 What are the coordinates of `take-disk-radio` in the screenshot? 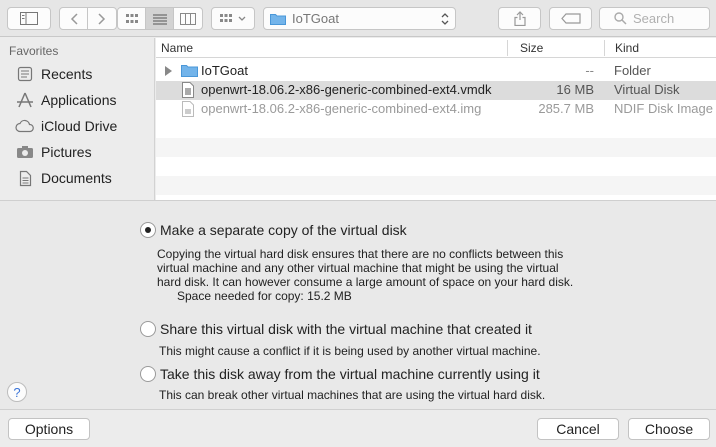 It's located at (148, 374).